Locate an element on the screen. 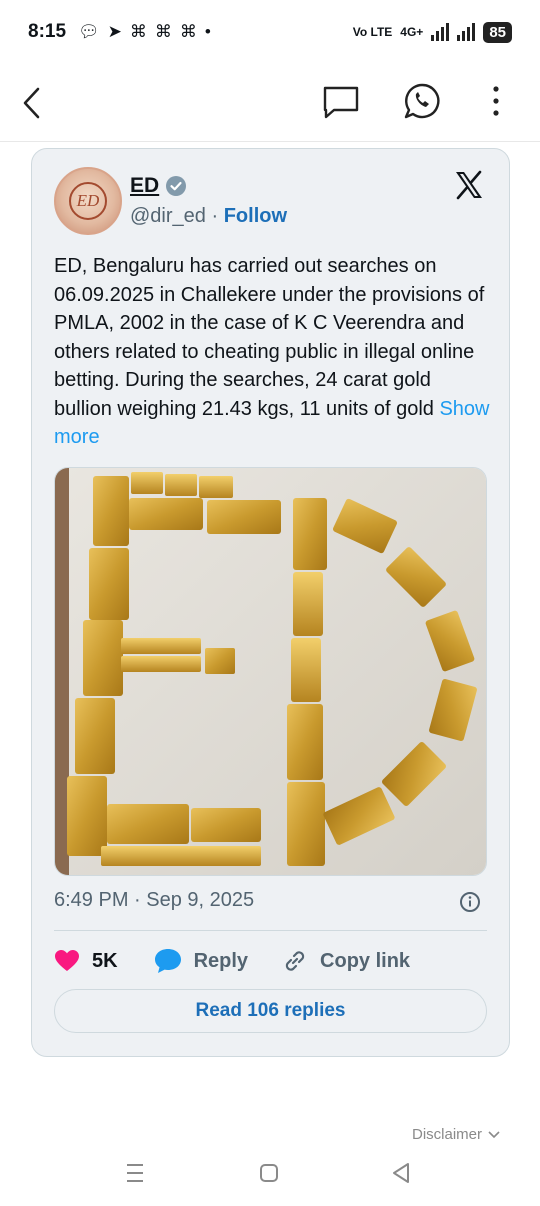 The height and width of the screenshot is (1206, 540). disclaimer-toggle: Disclaimer is located at coordinates (456, 1134).